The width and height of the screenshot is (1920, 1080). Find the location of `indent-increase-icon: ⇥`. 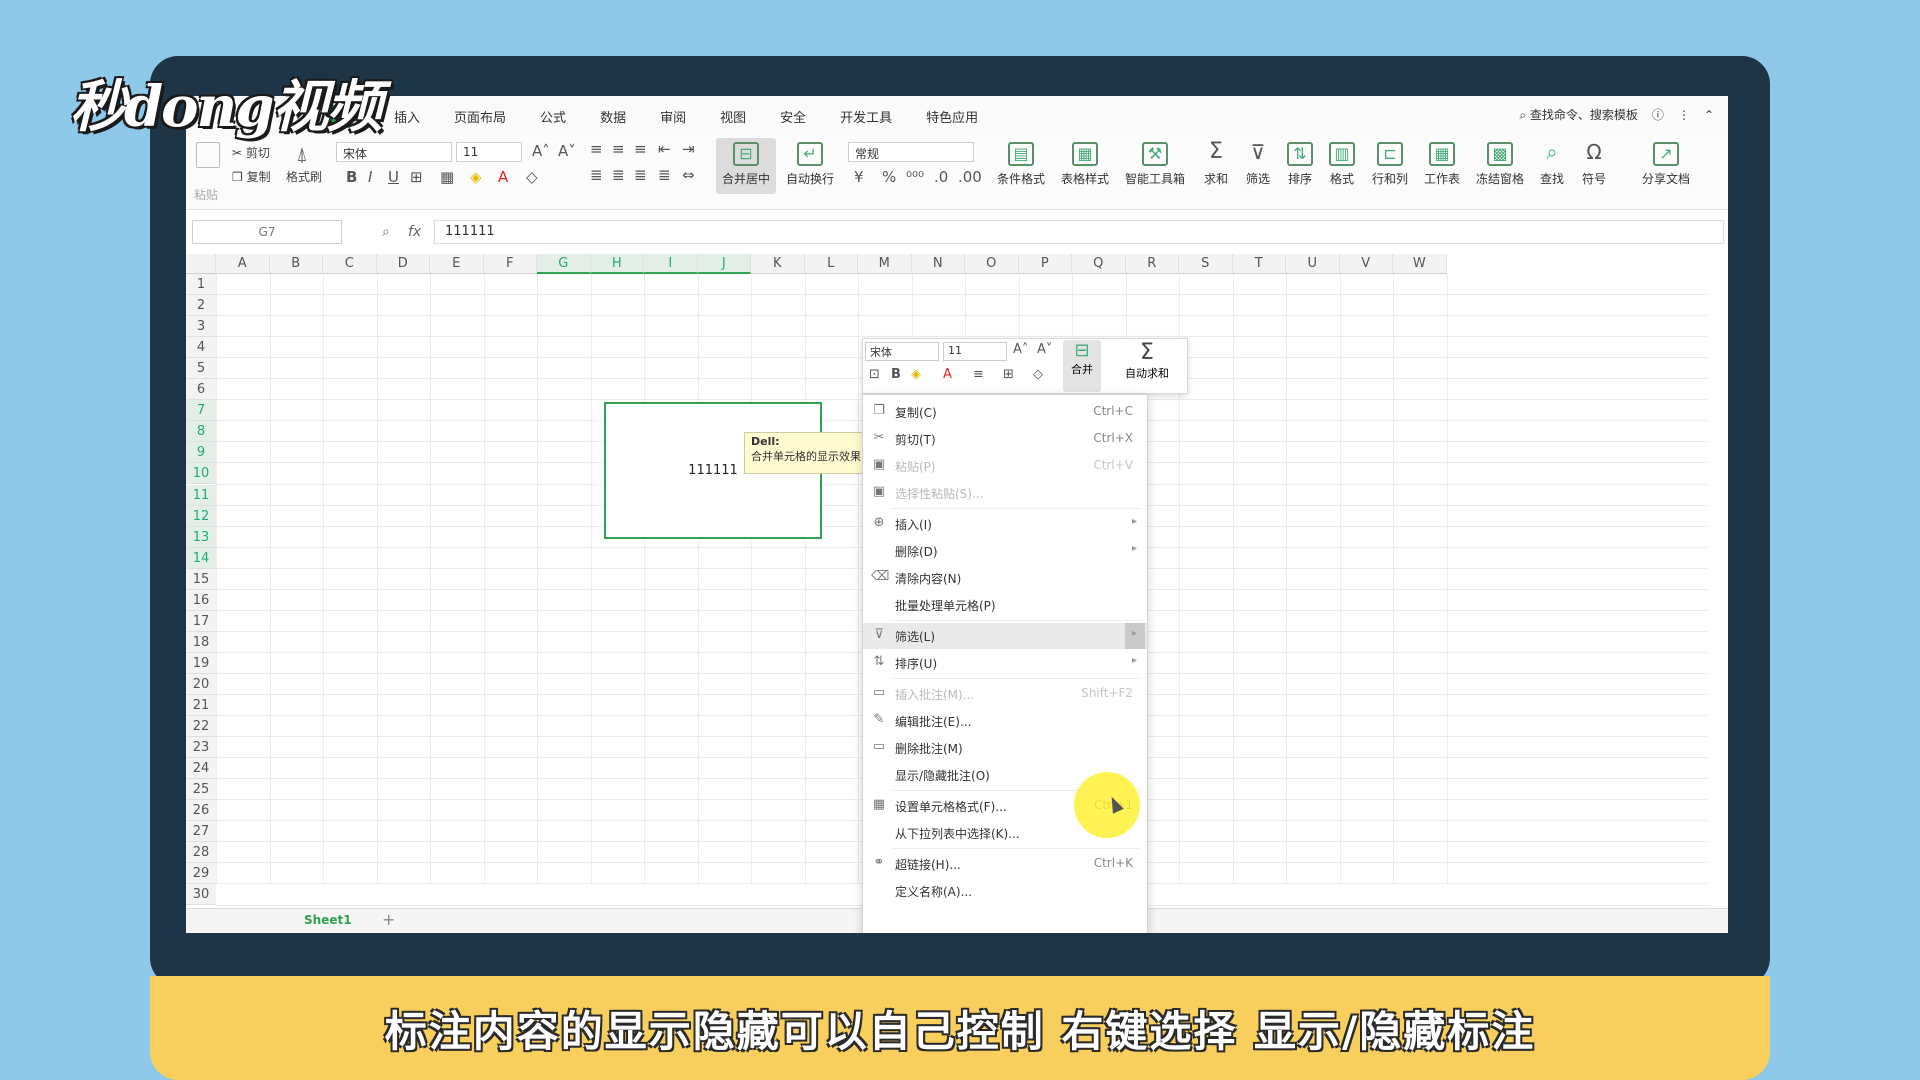

indent-increase-icon: ⇥ is located at coordinates (688, 149).